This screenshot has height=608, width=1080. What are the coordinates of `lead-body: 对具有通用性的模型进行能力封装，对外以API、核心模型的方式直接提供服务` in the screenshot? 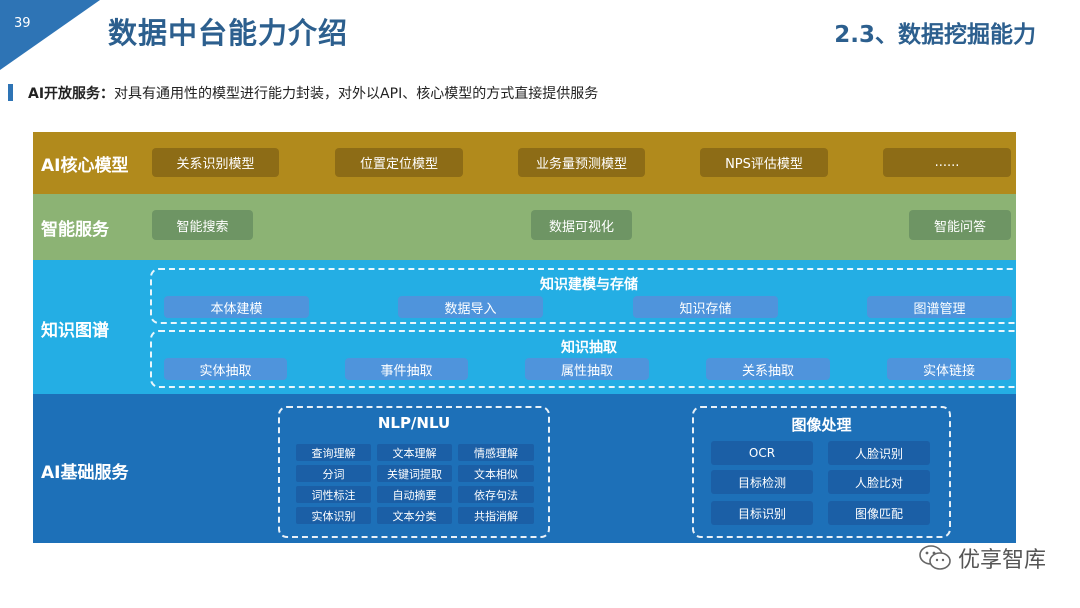 It's located at (356, 94).